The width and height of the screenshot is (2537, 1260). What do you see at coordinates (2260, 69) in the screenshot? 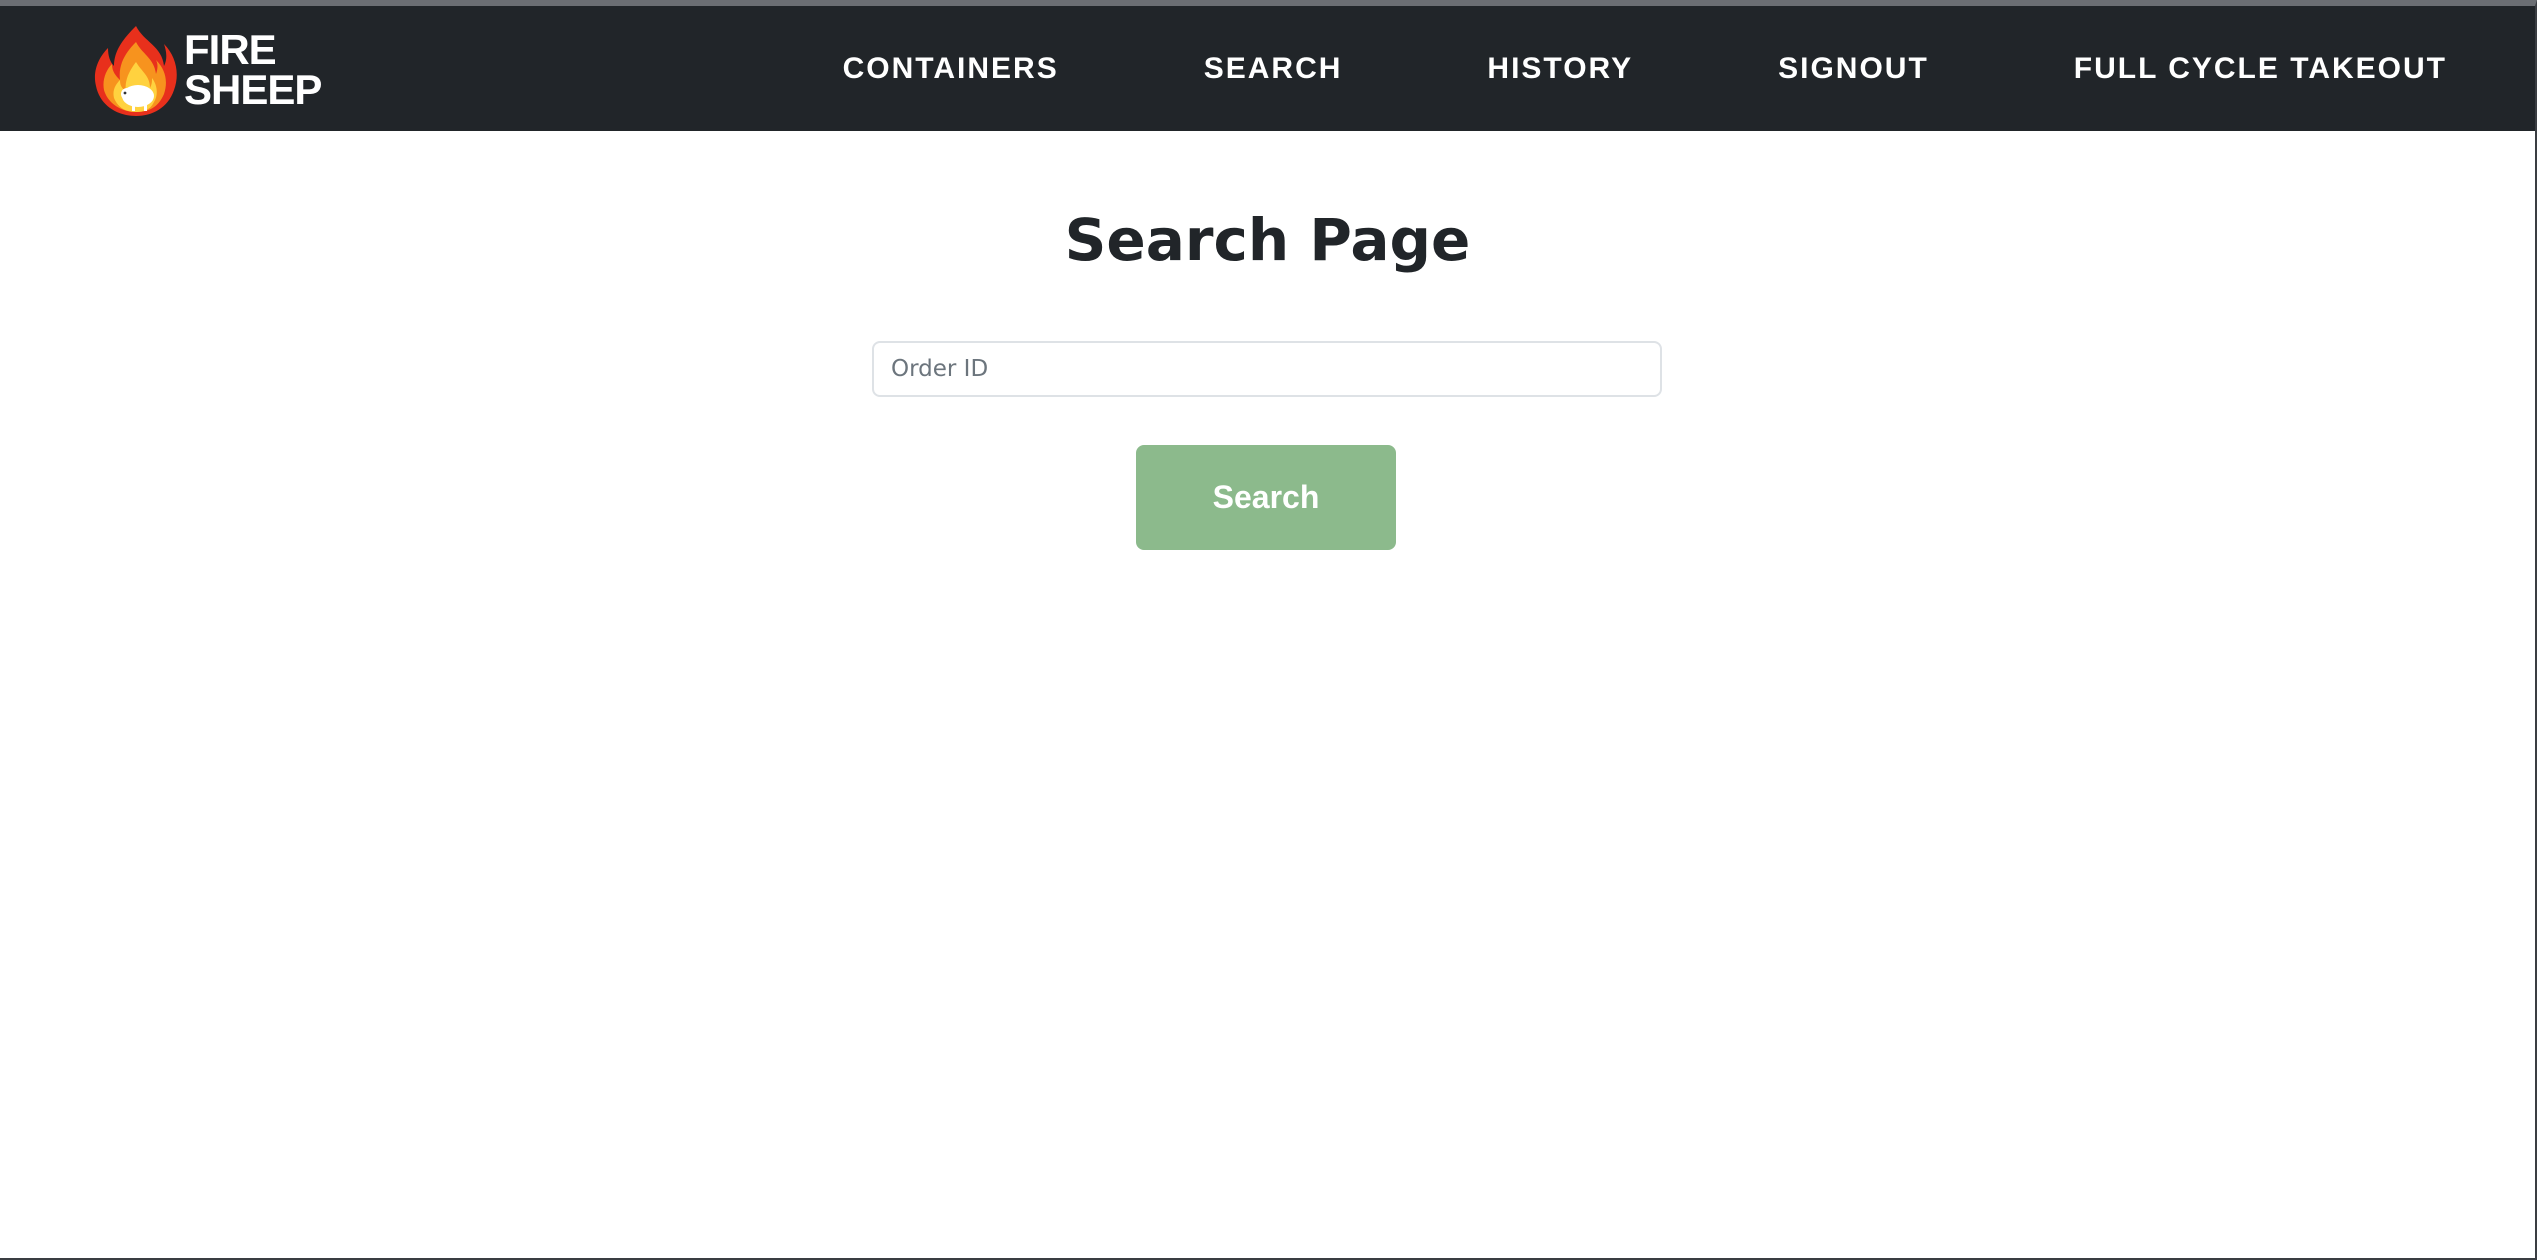
I see `nav-item-full-cycle-takeout: FULL CYCLE TAKEOUT` at bounding box center [2260, 69].